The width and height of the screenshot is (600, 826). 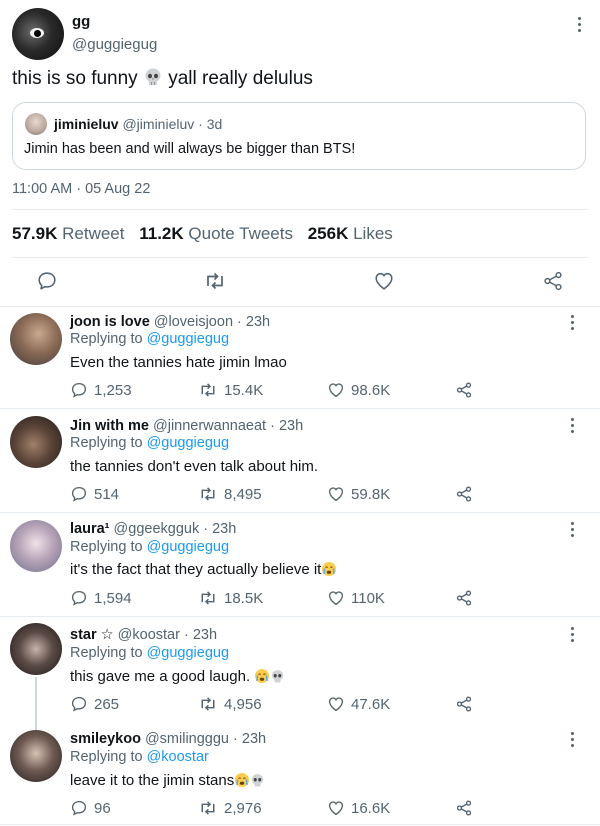 What do you see at coordinates (178, 757) in the screenshot?
I see `replying-to-handle: @koostar` at bounding box center [178, 757].